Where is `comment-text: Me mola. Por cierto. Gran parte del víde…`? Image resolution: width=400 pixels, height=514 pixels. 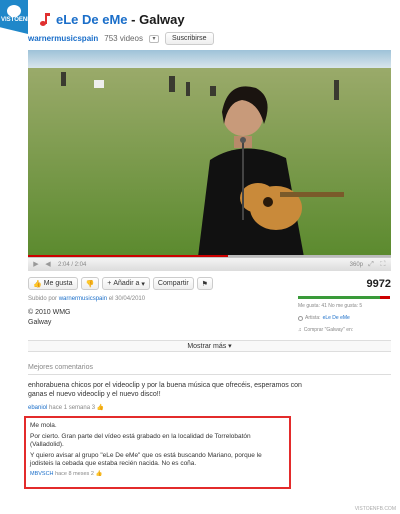
comment-text: Me mola. Por cierto. Gran parte del víde… is located at coordinates (146, 444).